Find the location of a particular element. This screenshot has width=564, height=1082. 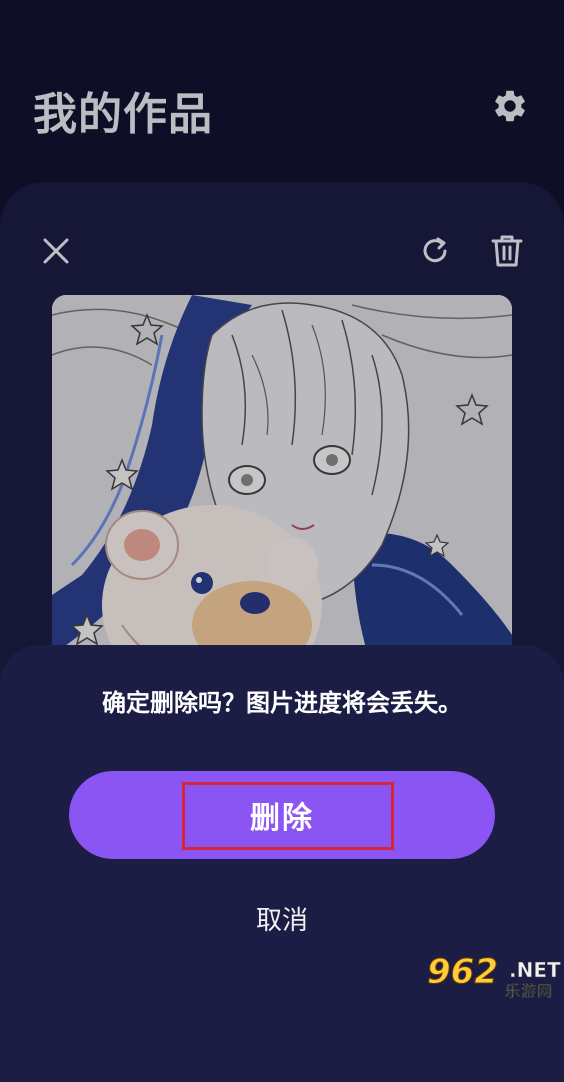

watermark-domain: .NET is located at coordinates (535, 970).